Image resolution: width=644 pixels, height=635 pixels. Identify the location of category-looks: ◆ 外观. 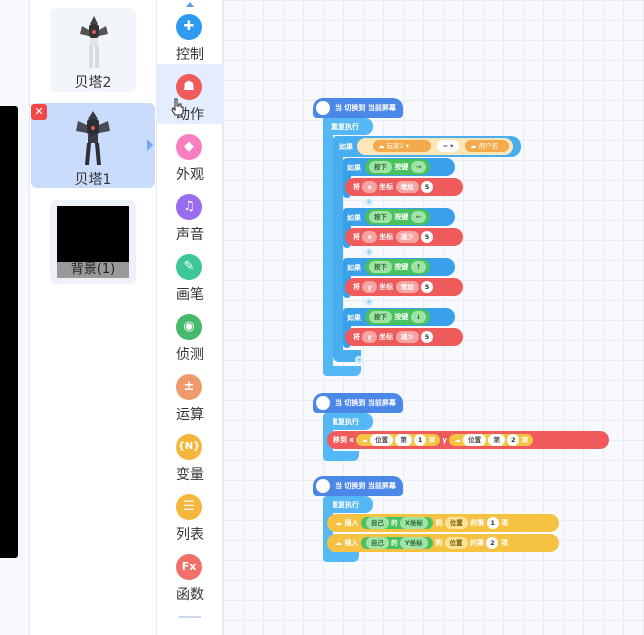
(190, 154).